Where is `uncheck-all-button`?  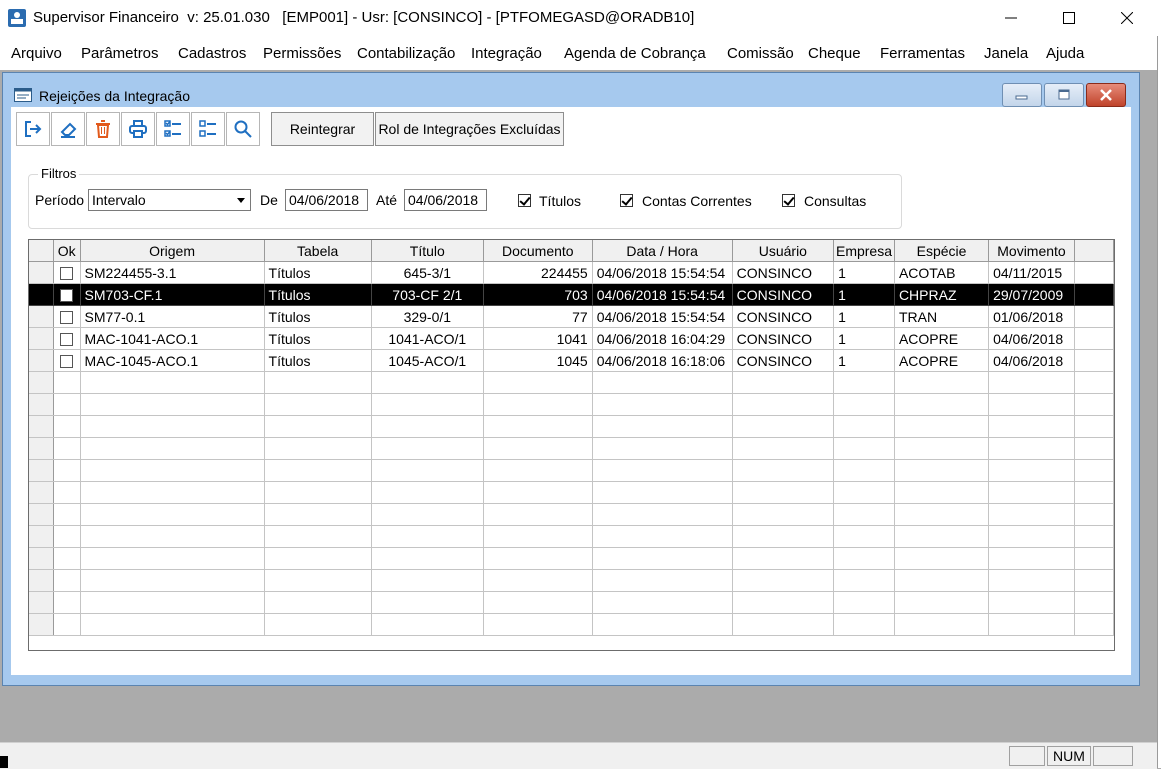
uncheck-all-button is located at coordinates (208, 129).